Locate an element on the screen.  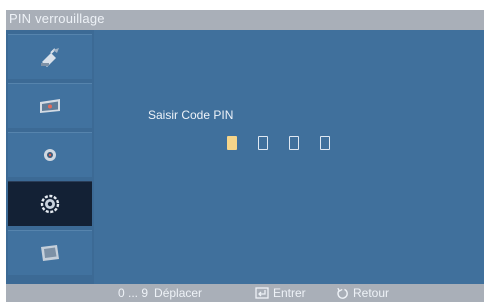
hint-return: Retour is located at coordinates (362, 293).